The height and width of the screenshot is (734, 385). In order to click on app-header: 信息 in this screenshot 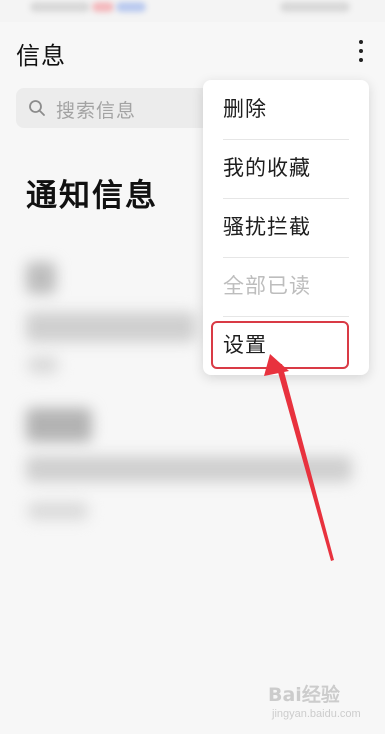, I will do `click(192, 52)`.